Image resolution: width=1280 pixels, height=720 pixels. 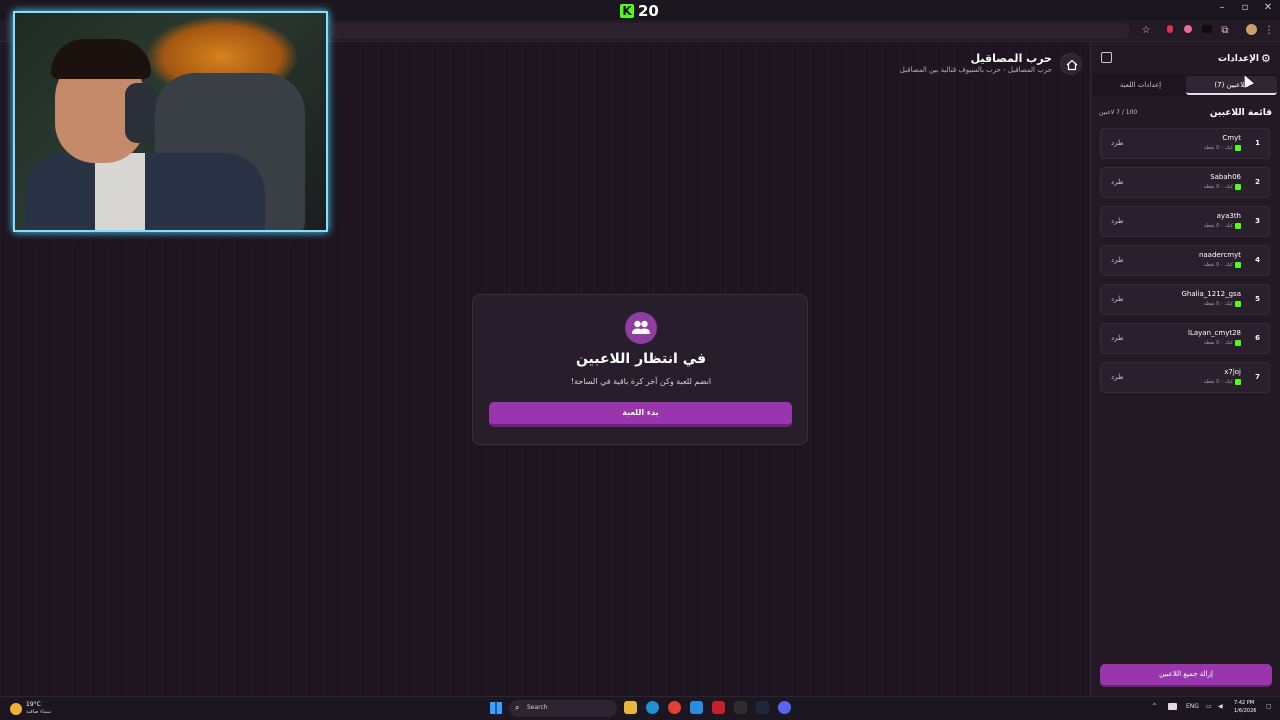 I want to click on extension-dark-icon, so click(x=1207, y=31).